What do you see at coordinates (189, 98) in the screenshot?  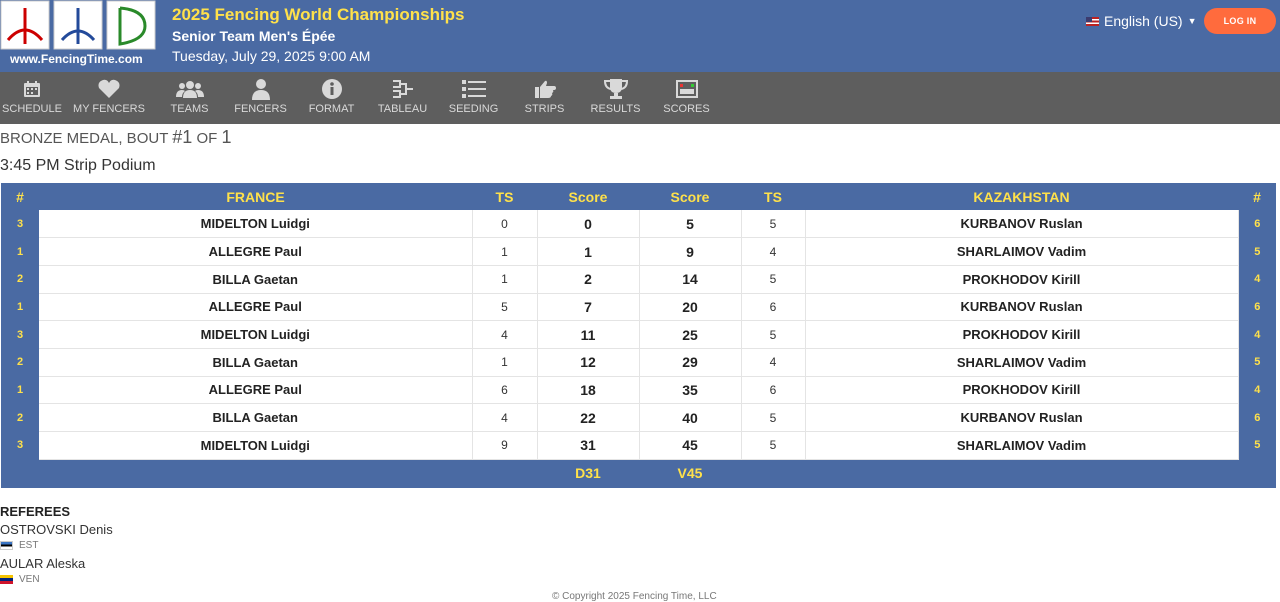 I see `nav-teams: Teams` at bounding box center [189, 98].